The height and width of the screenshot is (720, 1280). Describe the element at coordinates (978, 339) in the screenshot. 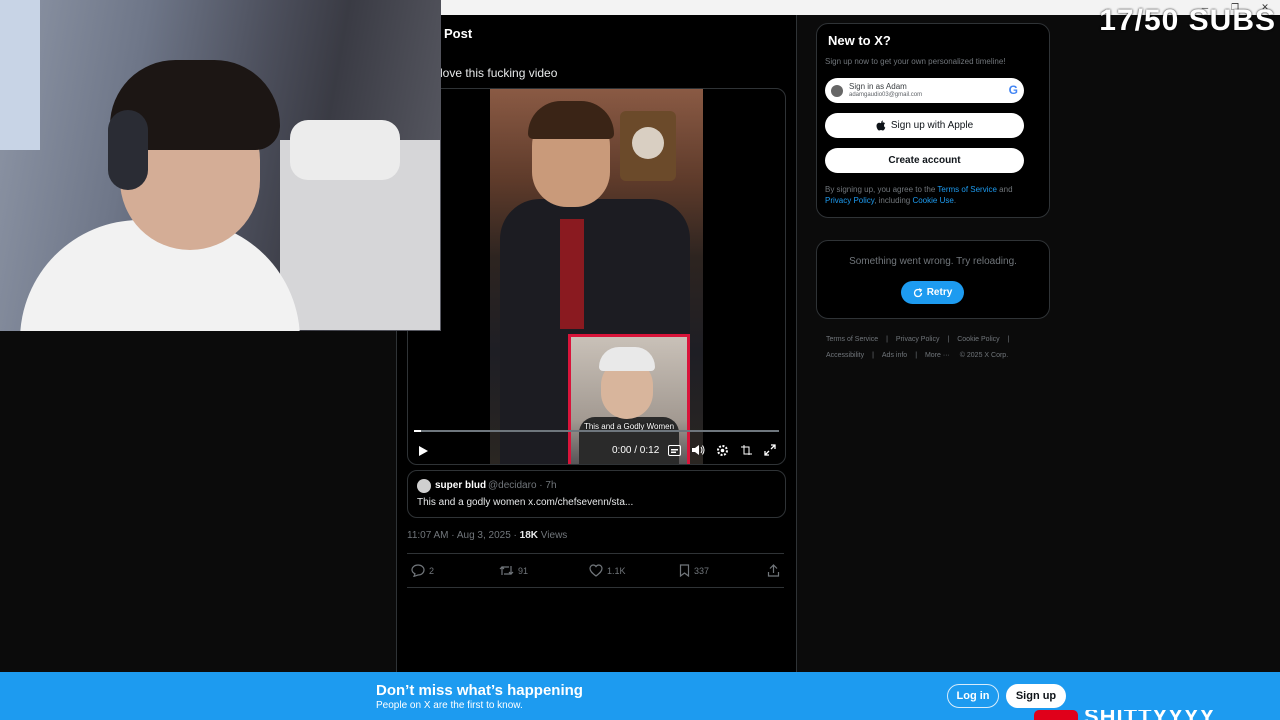

I see `footer-cookie-link: Cookie Policy` at that location.